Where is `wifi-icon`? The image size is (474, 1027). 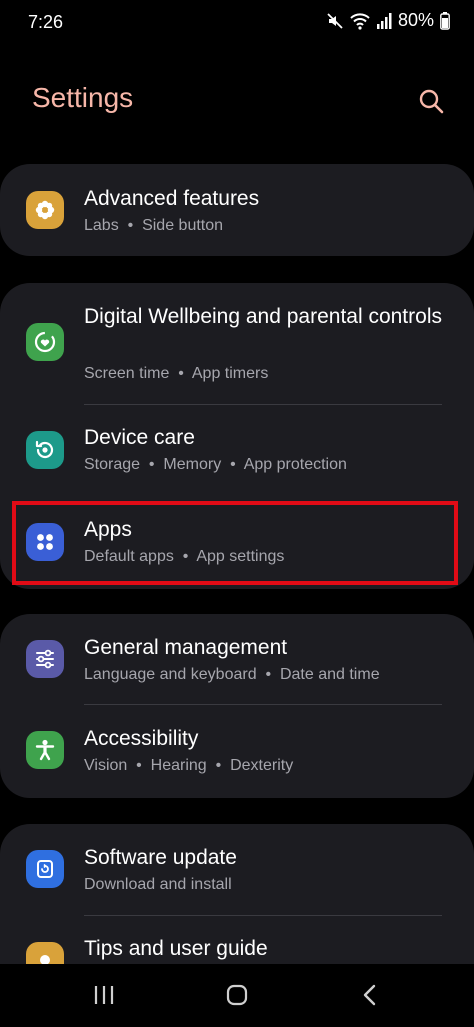 wifi-icon is located at coordinates (360, 21).